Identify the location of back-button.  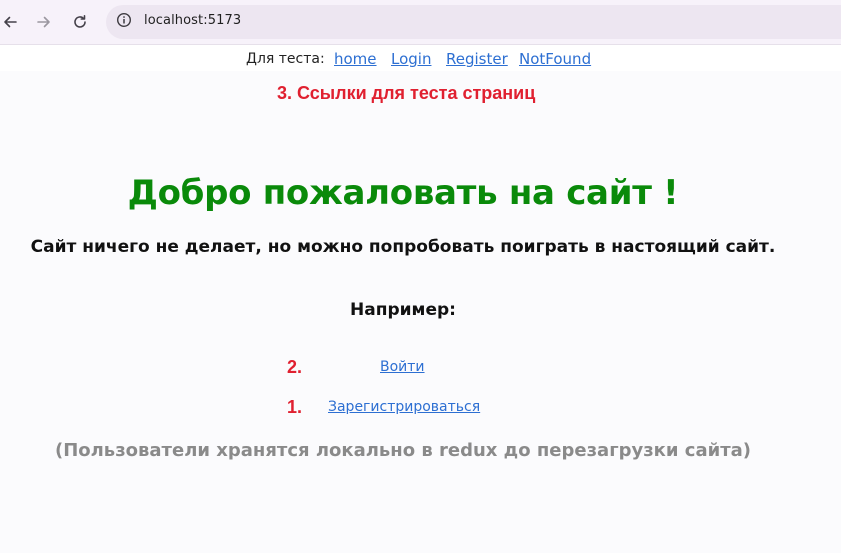
(10, 22).